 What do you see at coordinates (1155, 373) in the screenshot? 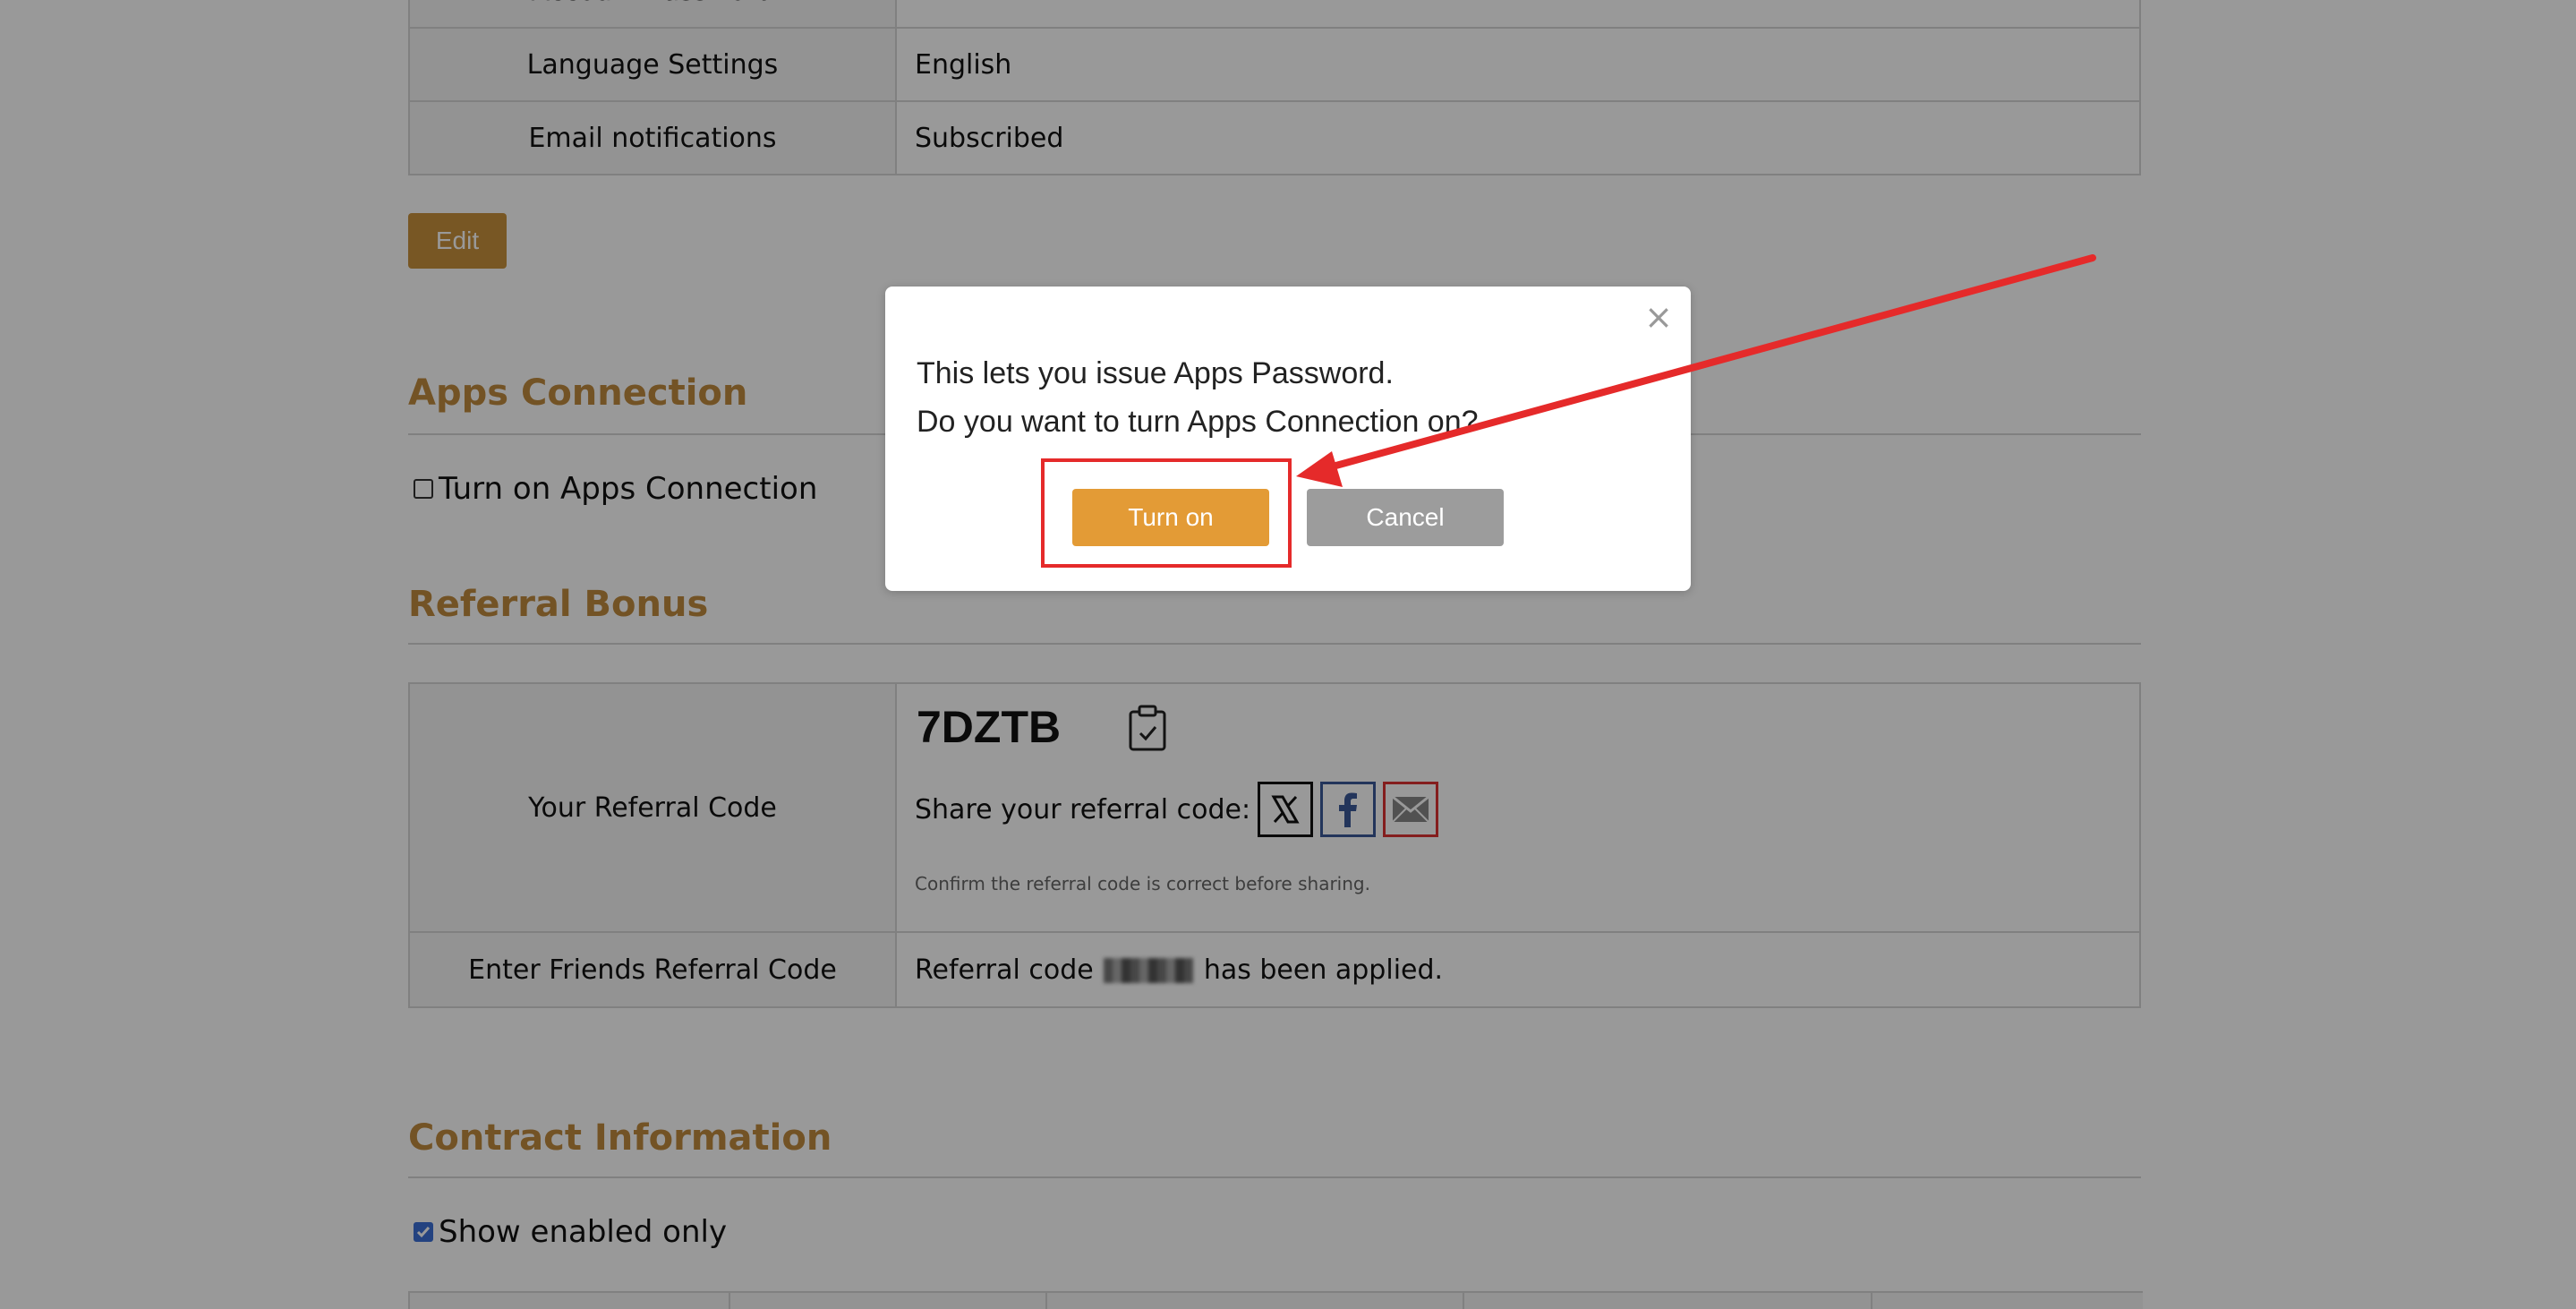
I see `dialog-message-line1: This lets you issue Apps Password.` at bounding box center [1155, 373].